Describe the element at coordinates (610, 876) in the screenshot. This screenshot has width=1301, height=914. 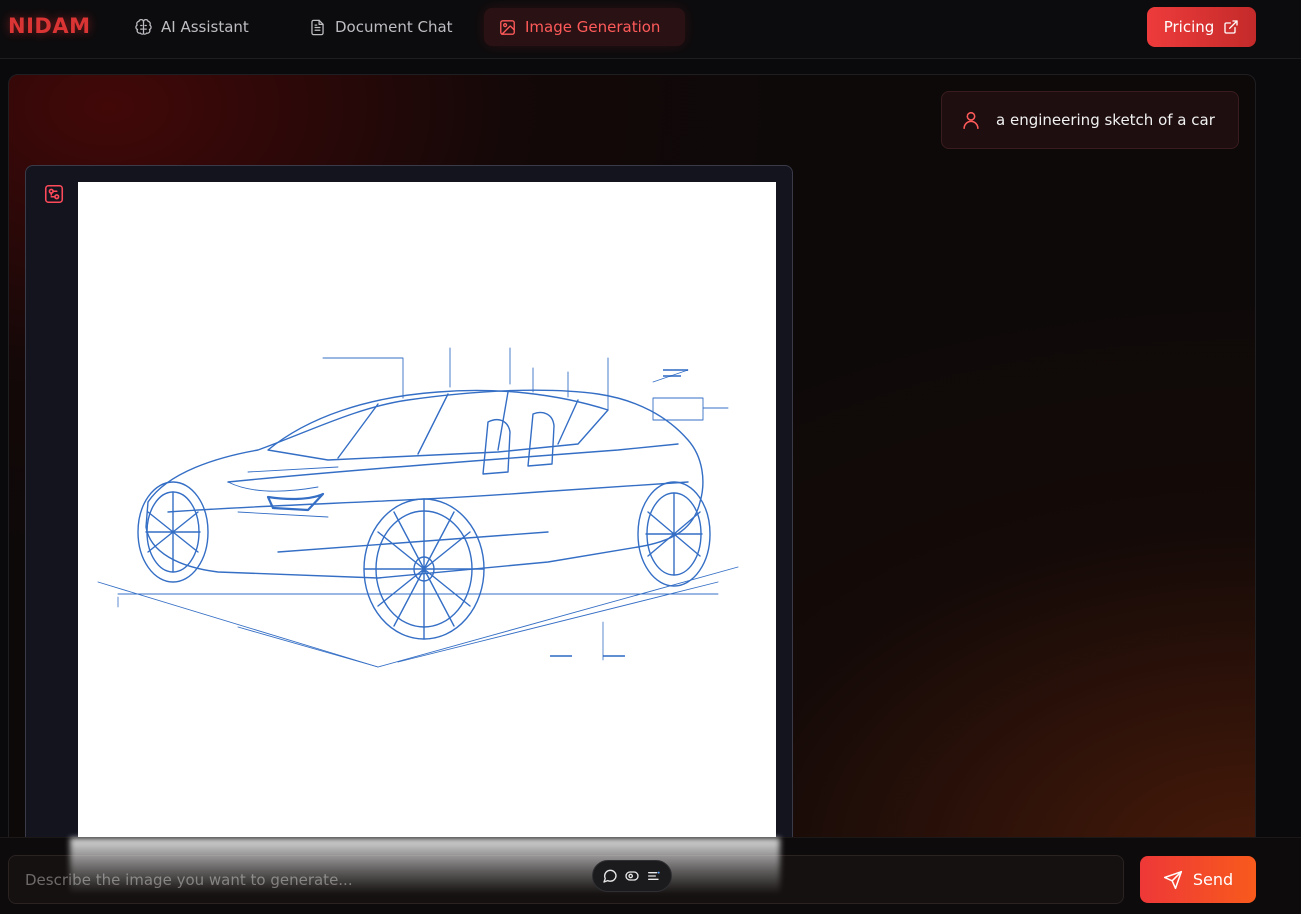
I see `chat-bubble-icon` at that location.